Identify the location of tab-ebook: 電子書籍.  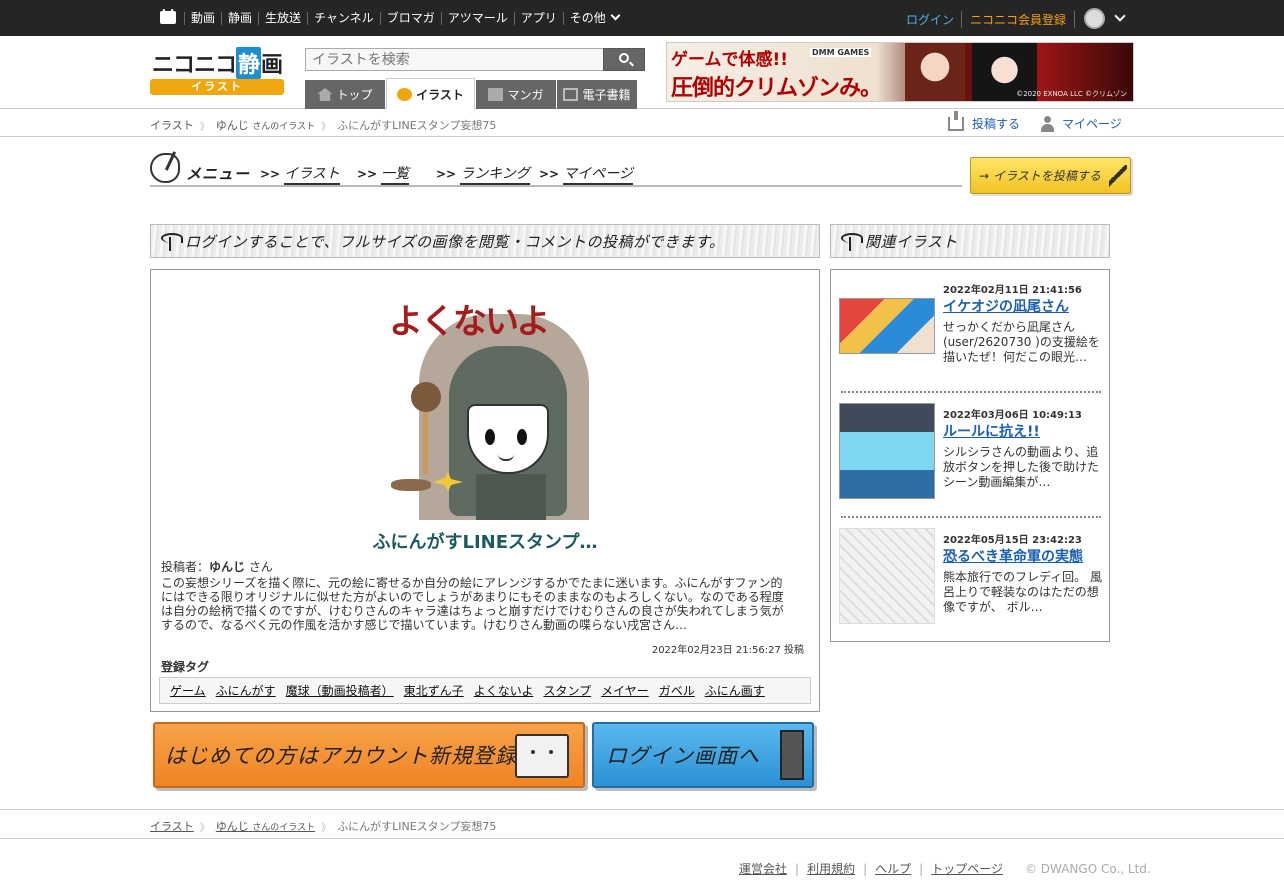
(597, 94).